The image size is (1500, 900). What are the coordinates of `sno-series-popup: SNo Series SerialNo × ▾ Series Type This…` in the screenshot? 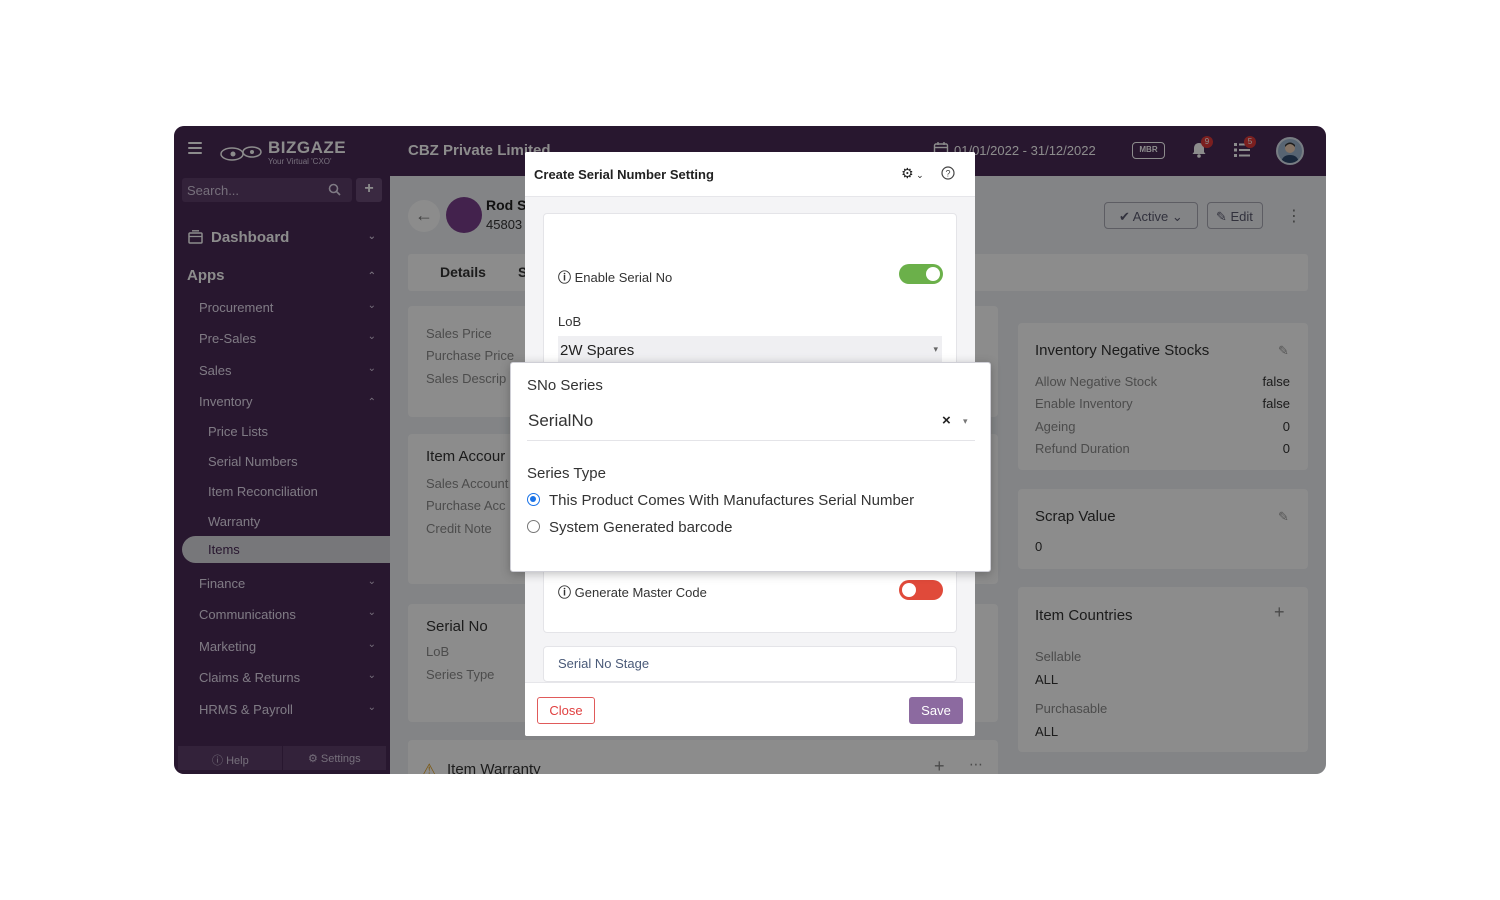 It's located at (750, 467).